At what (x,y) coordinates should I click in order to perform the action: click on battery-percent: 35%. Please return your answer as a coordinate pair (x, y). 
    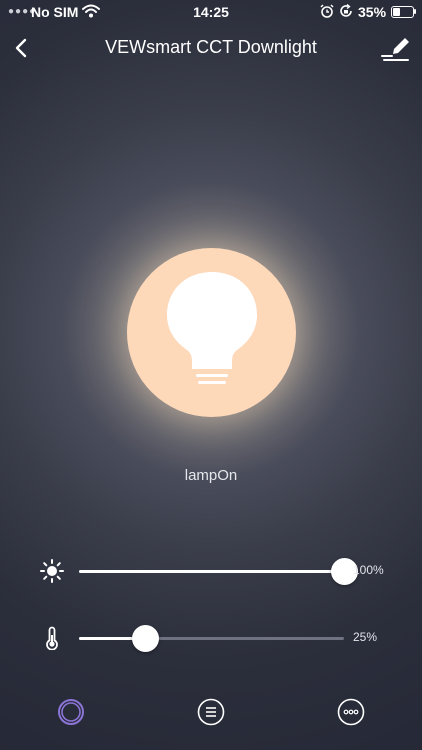
    Looking at the image, I should click on (372, 12).